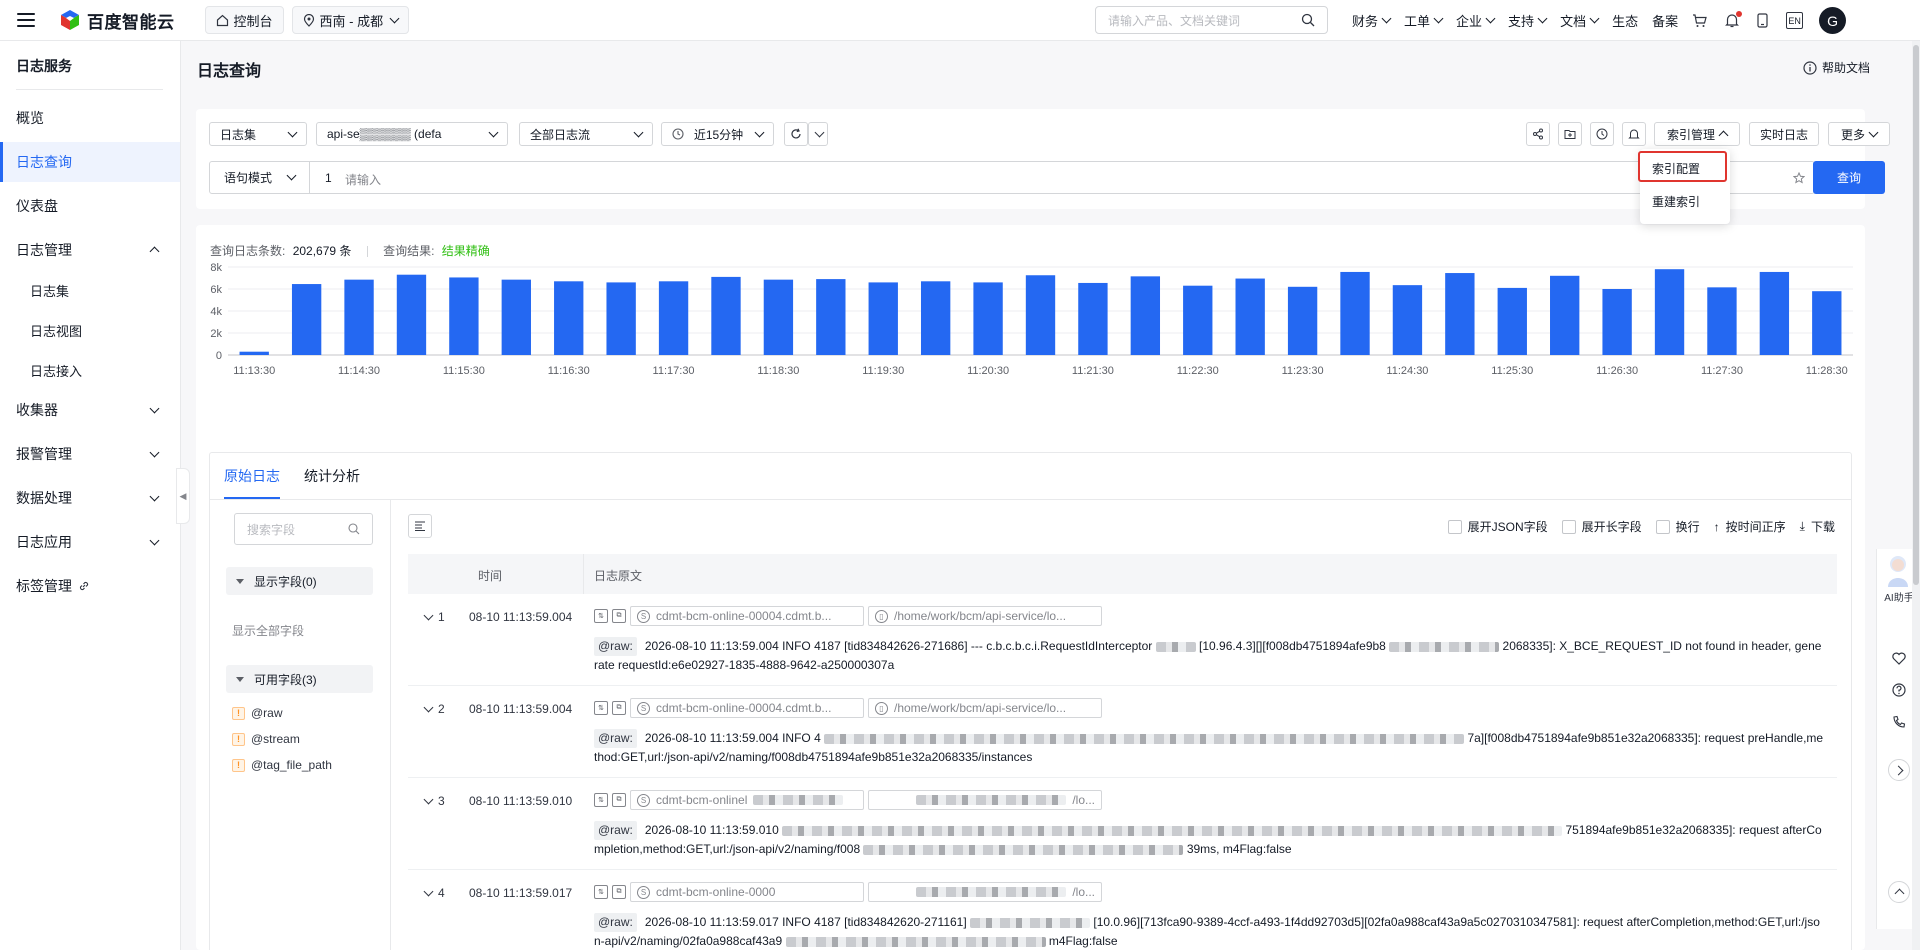  I want to click on tab-statistics: 统计分析, so click(332, 476).